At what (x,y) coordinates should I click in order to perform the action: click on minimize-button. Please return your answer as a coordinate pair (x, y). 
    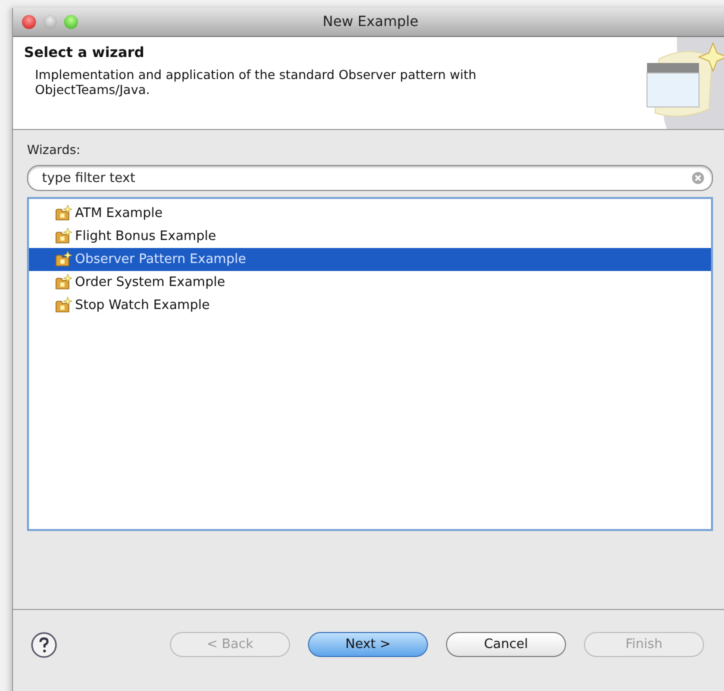
    Looking at the image, I should click on (50, 22).